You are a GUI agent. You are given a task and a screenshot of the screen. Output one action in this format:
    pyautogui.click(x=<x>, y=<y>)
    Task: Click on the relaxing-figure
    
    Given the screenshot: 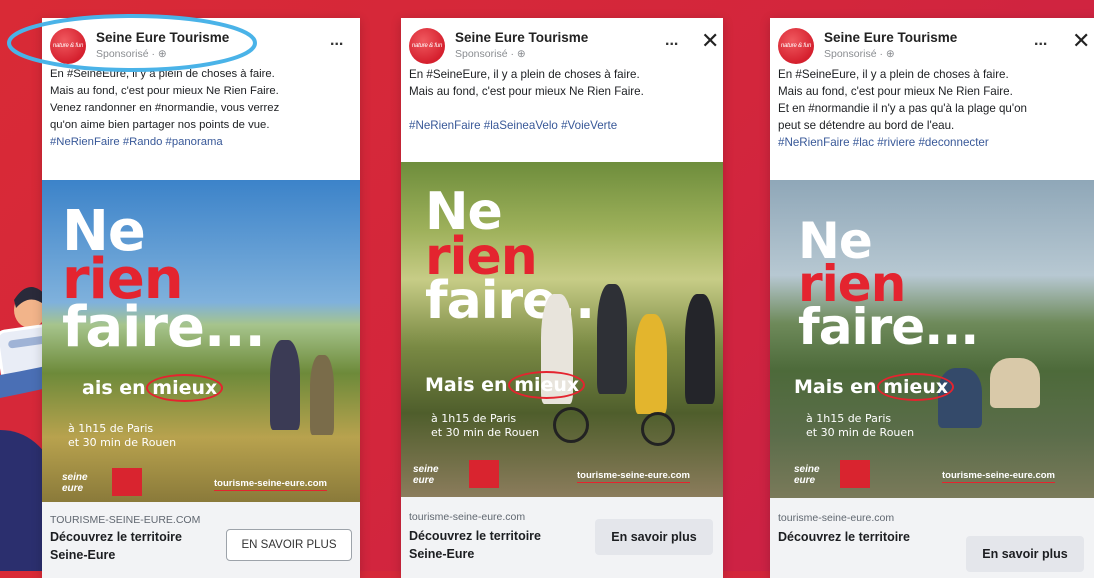 What is the action you would take?
    pyautogui.click(x=1015, y=383)
    